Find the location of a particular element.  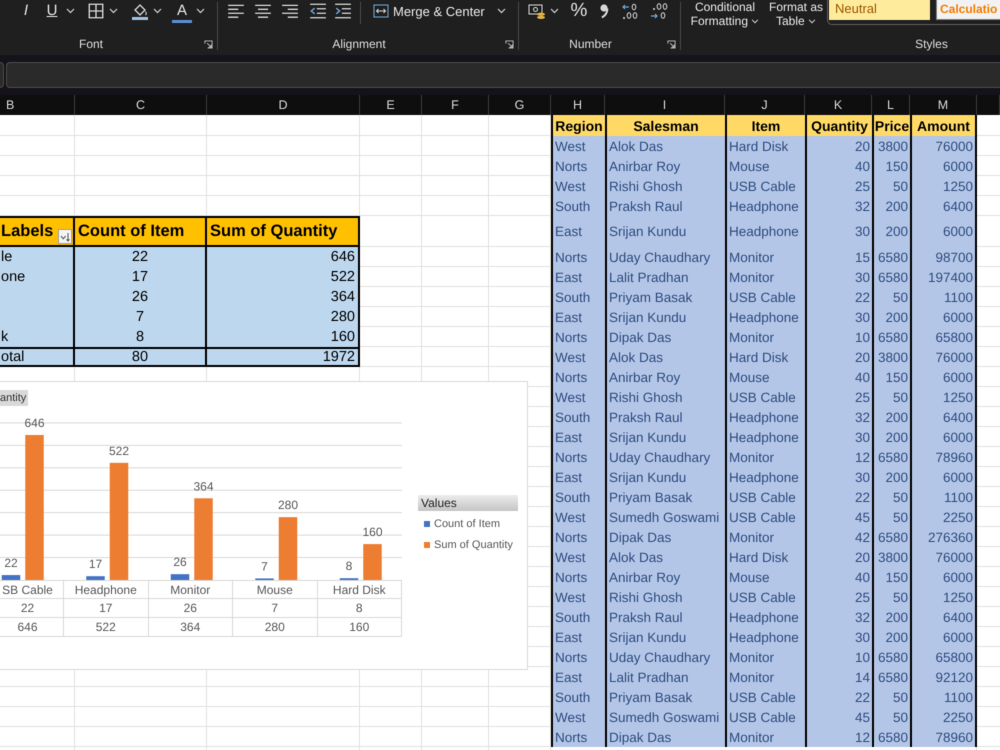

cell-style-option: Neutral is located at coordinates (879, 10).